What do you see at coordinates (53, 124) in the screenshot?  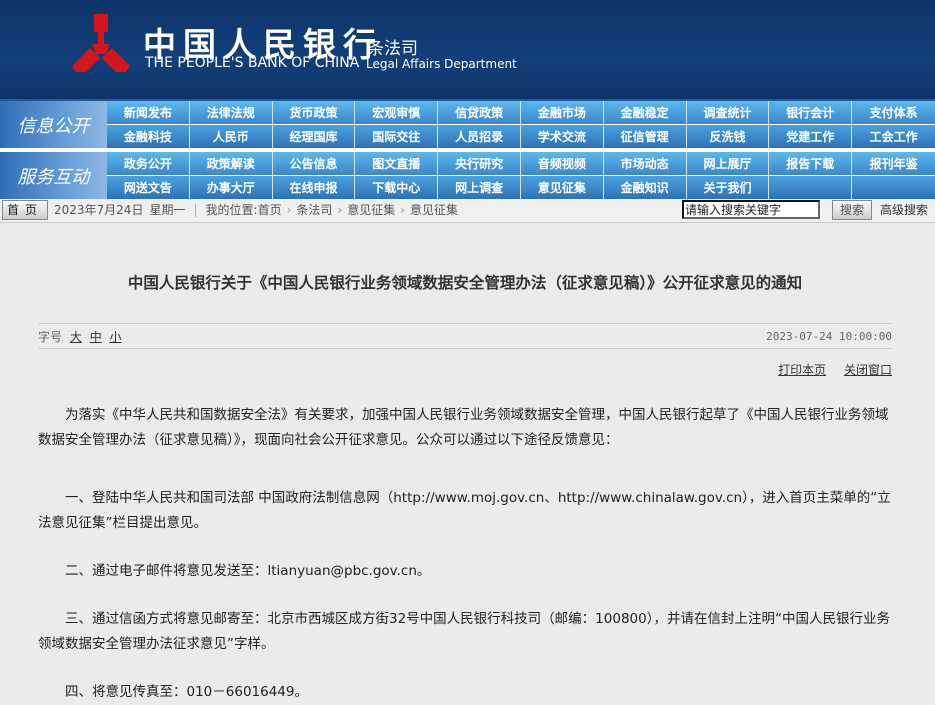 I see `nav-group-label: 信息公开` at bounding box center [53, 124].